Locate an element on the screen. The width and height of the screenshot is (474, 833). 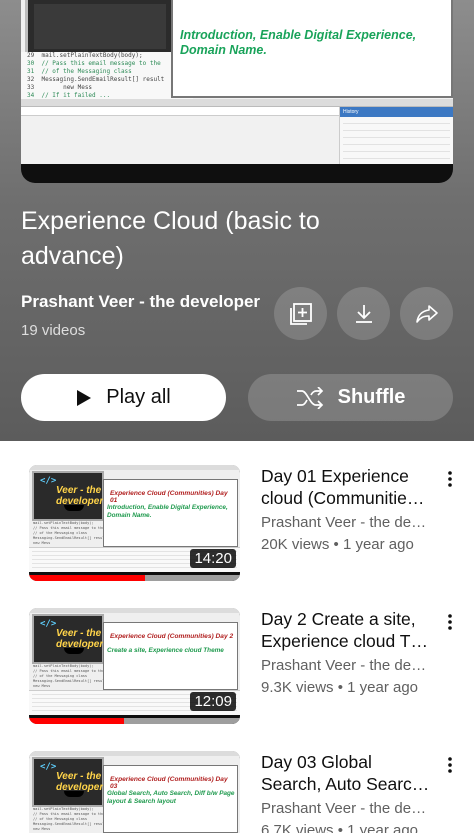
thumbnail-tabs is located at coordinates (237, 103).